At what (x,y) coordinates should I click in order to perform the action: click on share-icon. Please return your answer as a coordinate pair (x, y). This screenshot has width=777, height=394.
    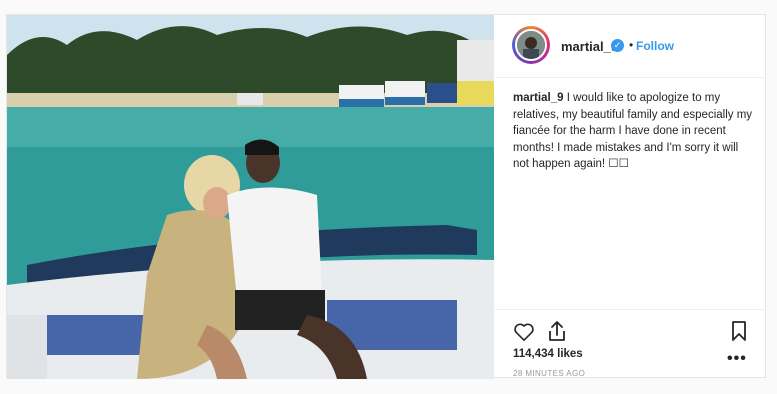
    Looking at the image, I should click on (557, 331).